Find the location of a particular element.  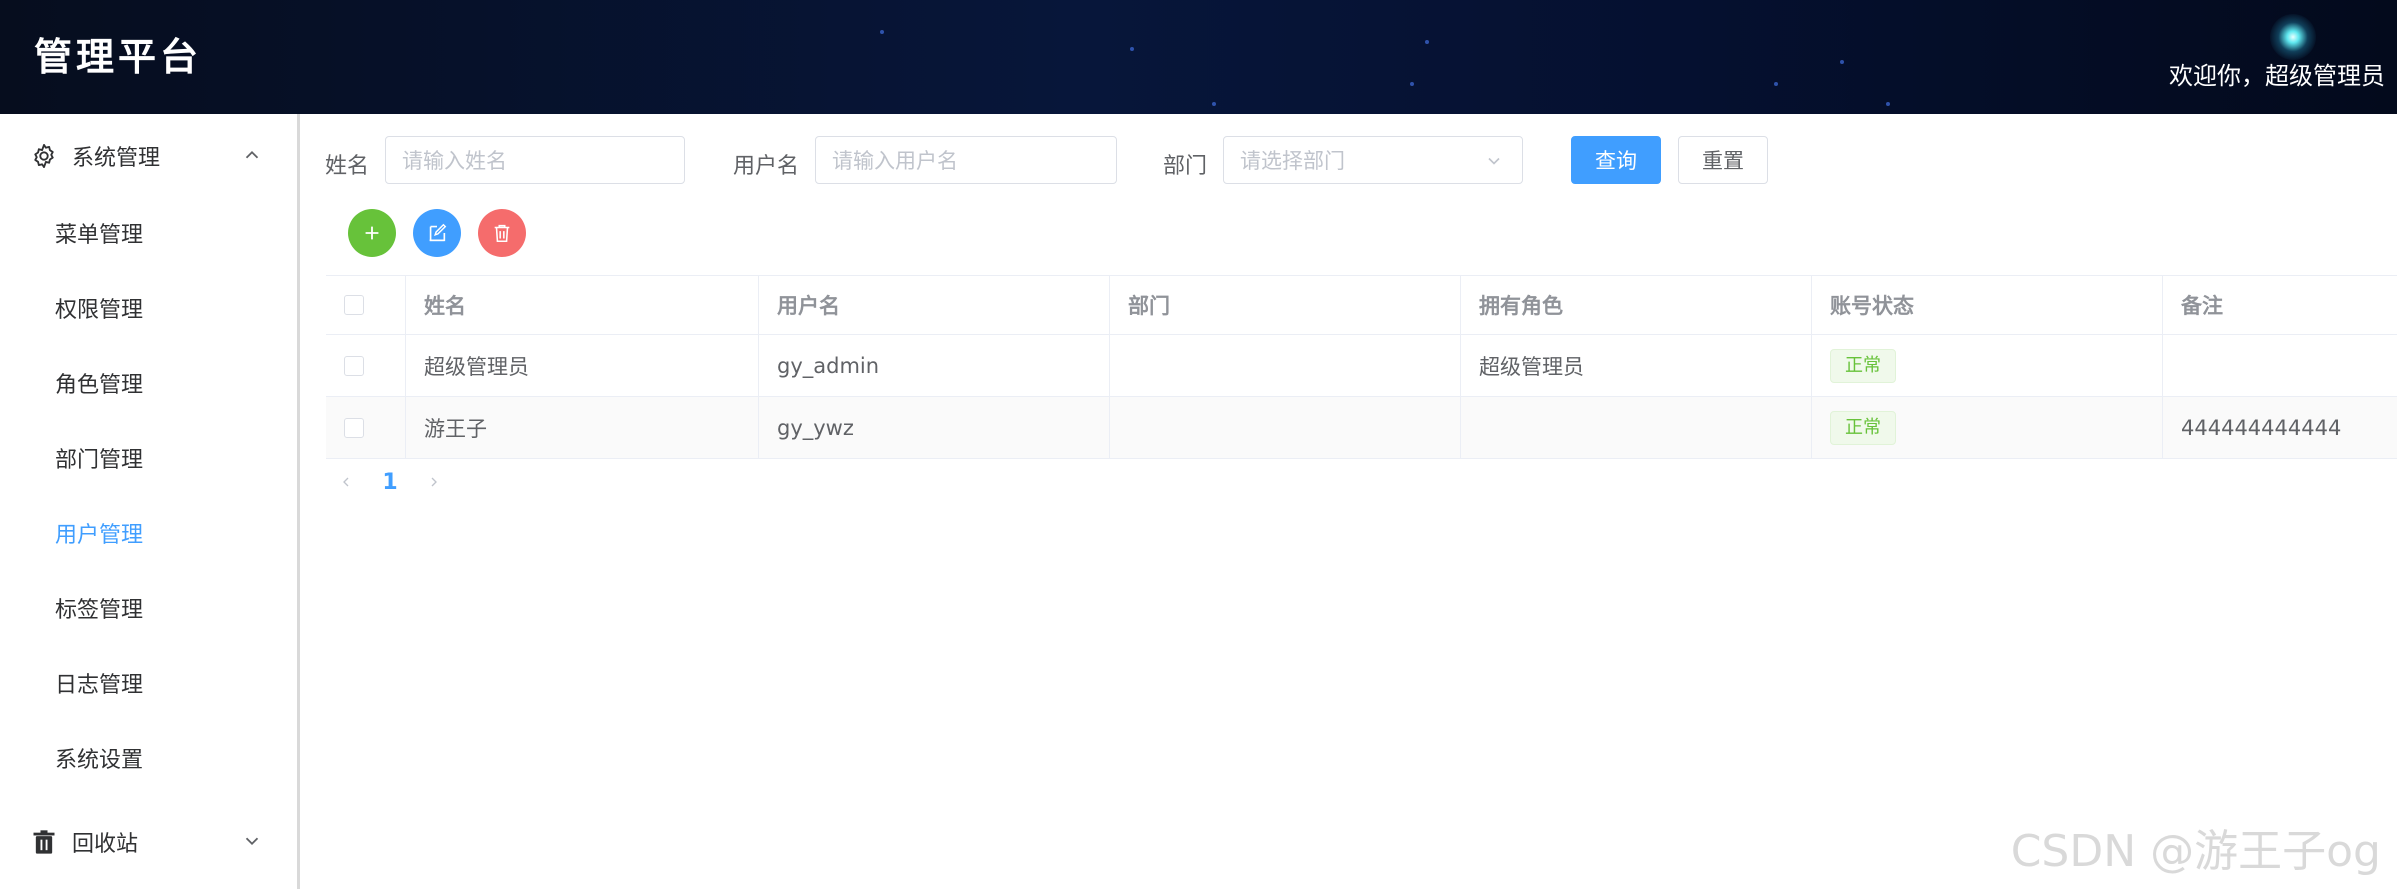

username-filter-label: 用户名 is located at coordinates (766, 166).